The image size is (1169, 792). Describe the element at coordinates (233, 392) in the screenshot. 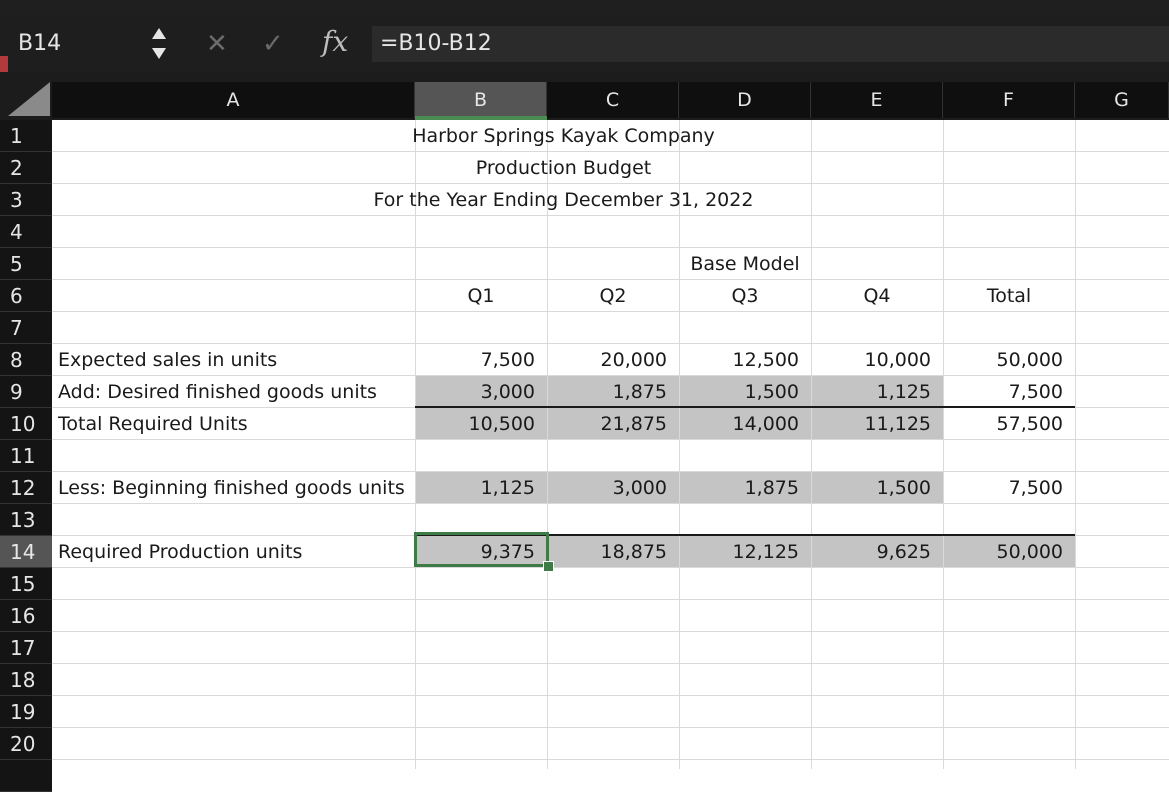

I see `row-label: Add: Desired finished goods units` at that location.